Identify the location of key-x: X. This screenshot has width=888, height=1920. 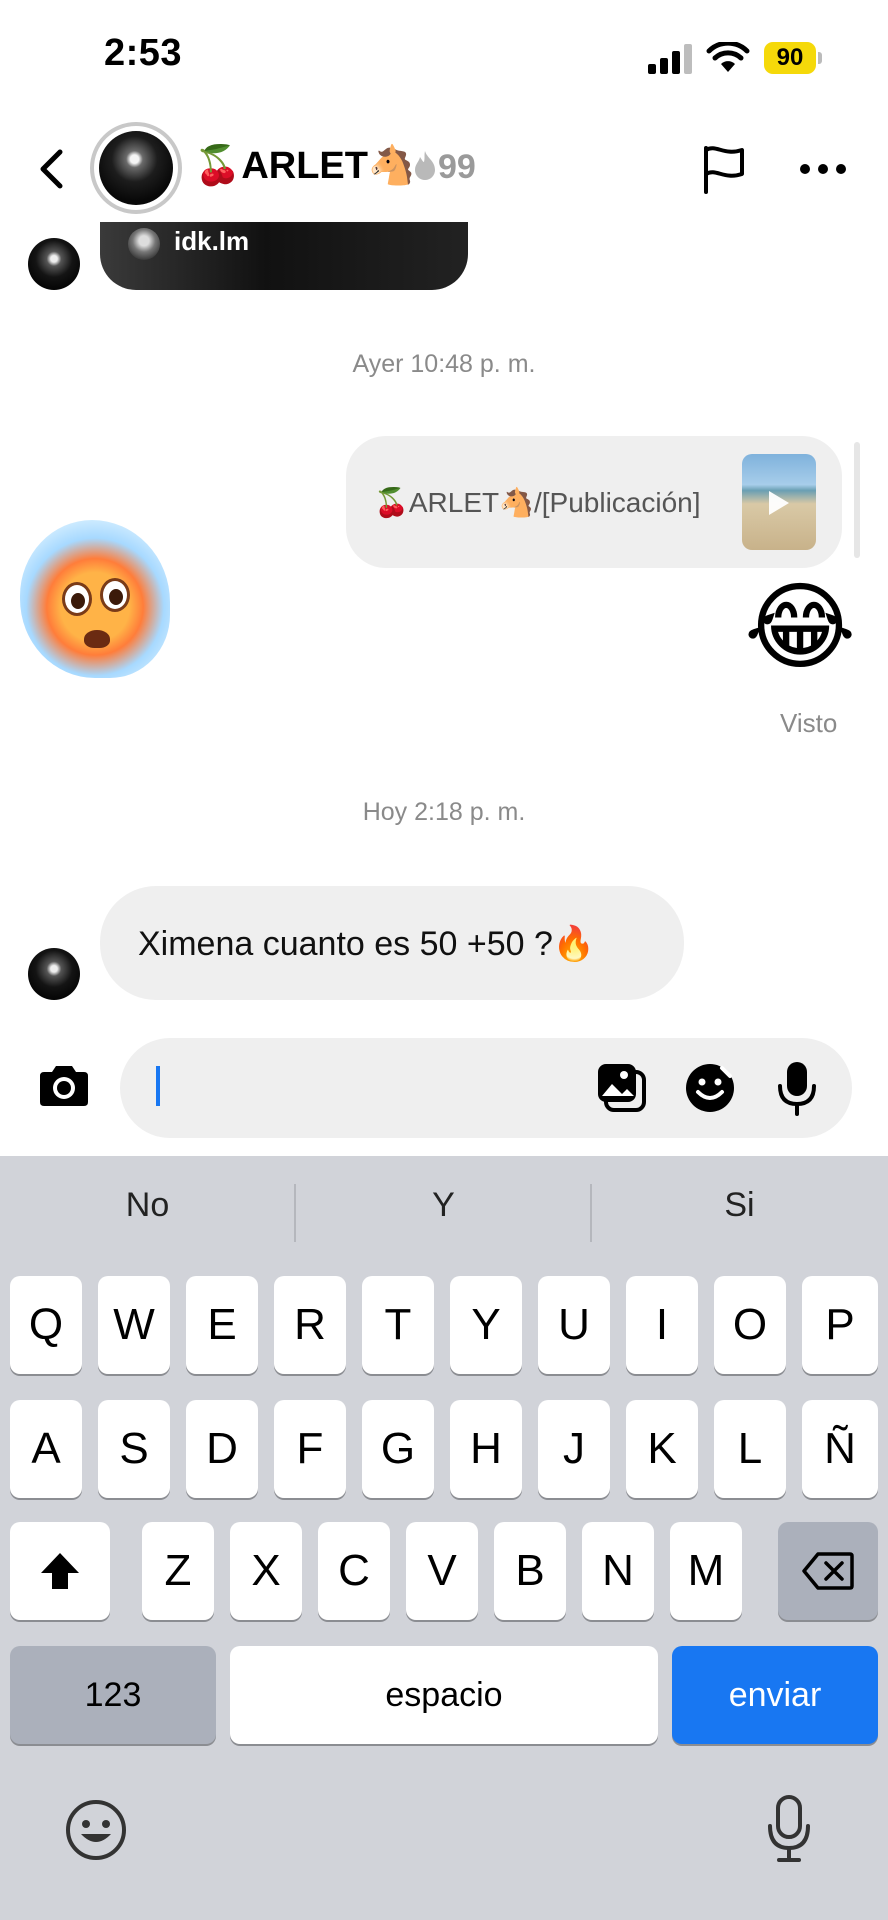
(266, 1571).